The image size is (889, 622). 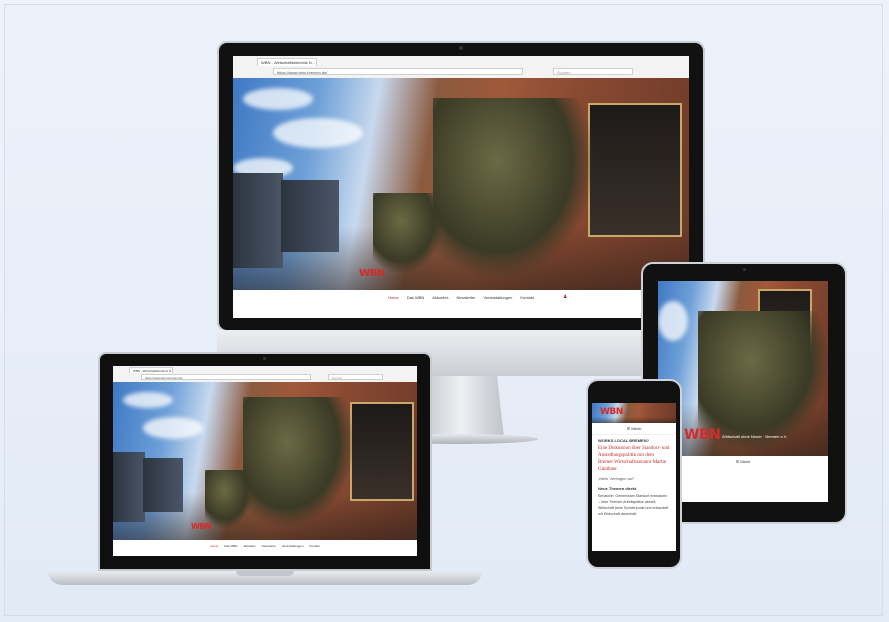 I want to click on hero-image: WBN Wirtschaft ohne Neuer · Bremen e.V., so click(x=743, y=368).